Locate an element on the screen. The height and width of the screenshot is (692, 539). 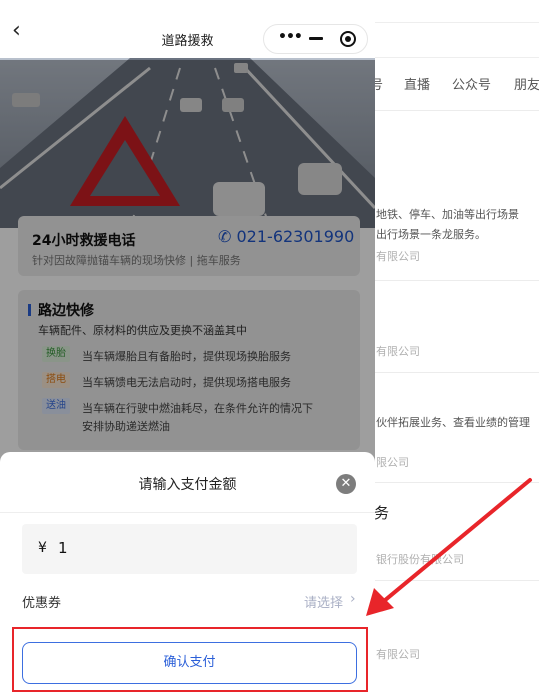
currency-symbol: ¥ is located at coordinates (42, 548).